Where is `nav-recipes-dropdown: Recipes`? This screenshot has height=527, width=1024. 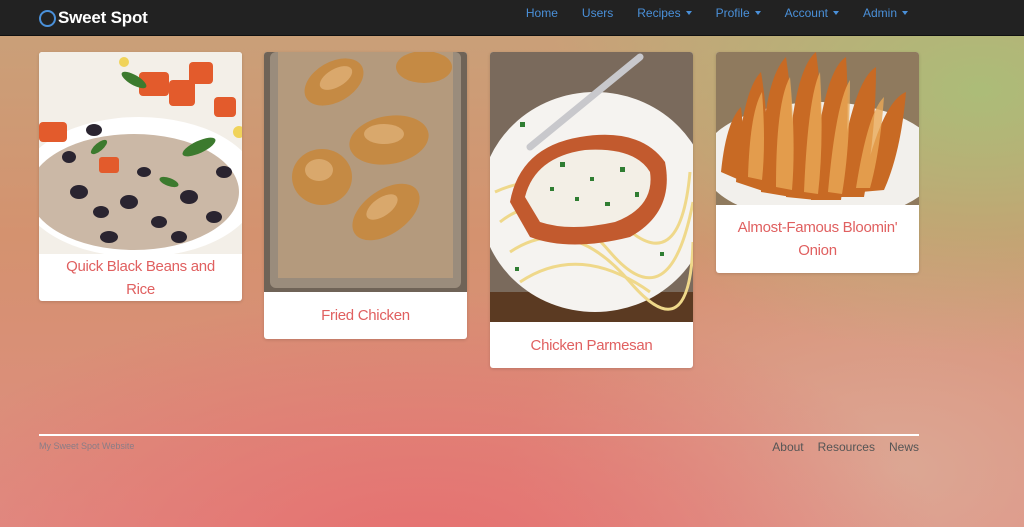
nav-recipes-dropdown: Recipes is located at coordinates (652, 13).